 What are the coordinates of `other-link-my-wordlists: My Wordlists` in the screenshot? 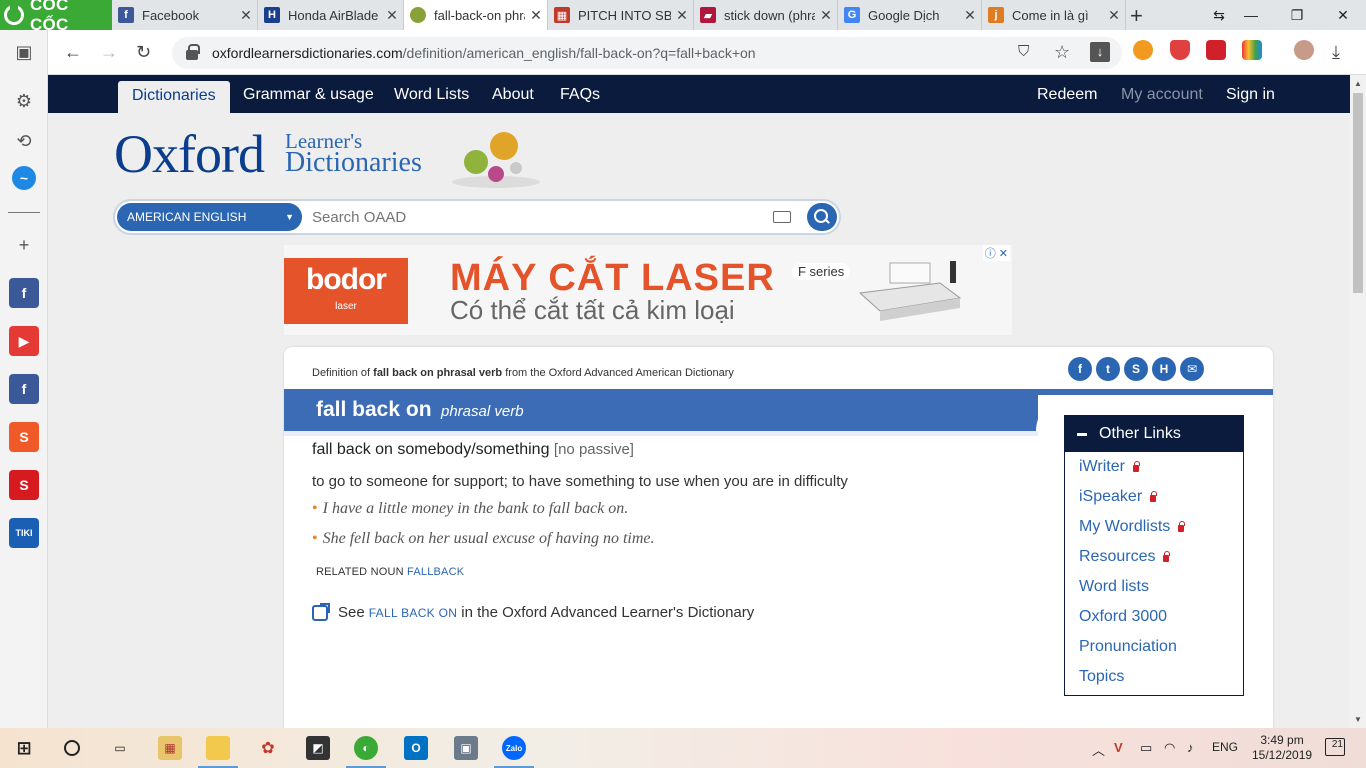 It's located at (1132, 527).